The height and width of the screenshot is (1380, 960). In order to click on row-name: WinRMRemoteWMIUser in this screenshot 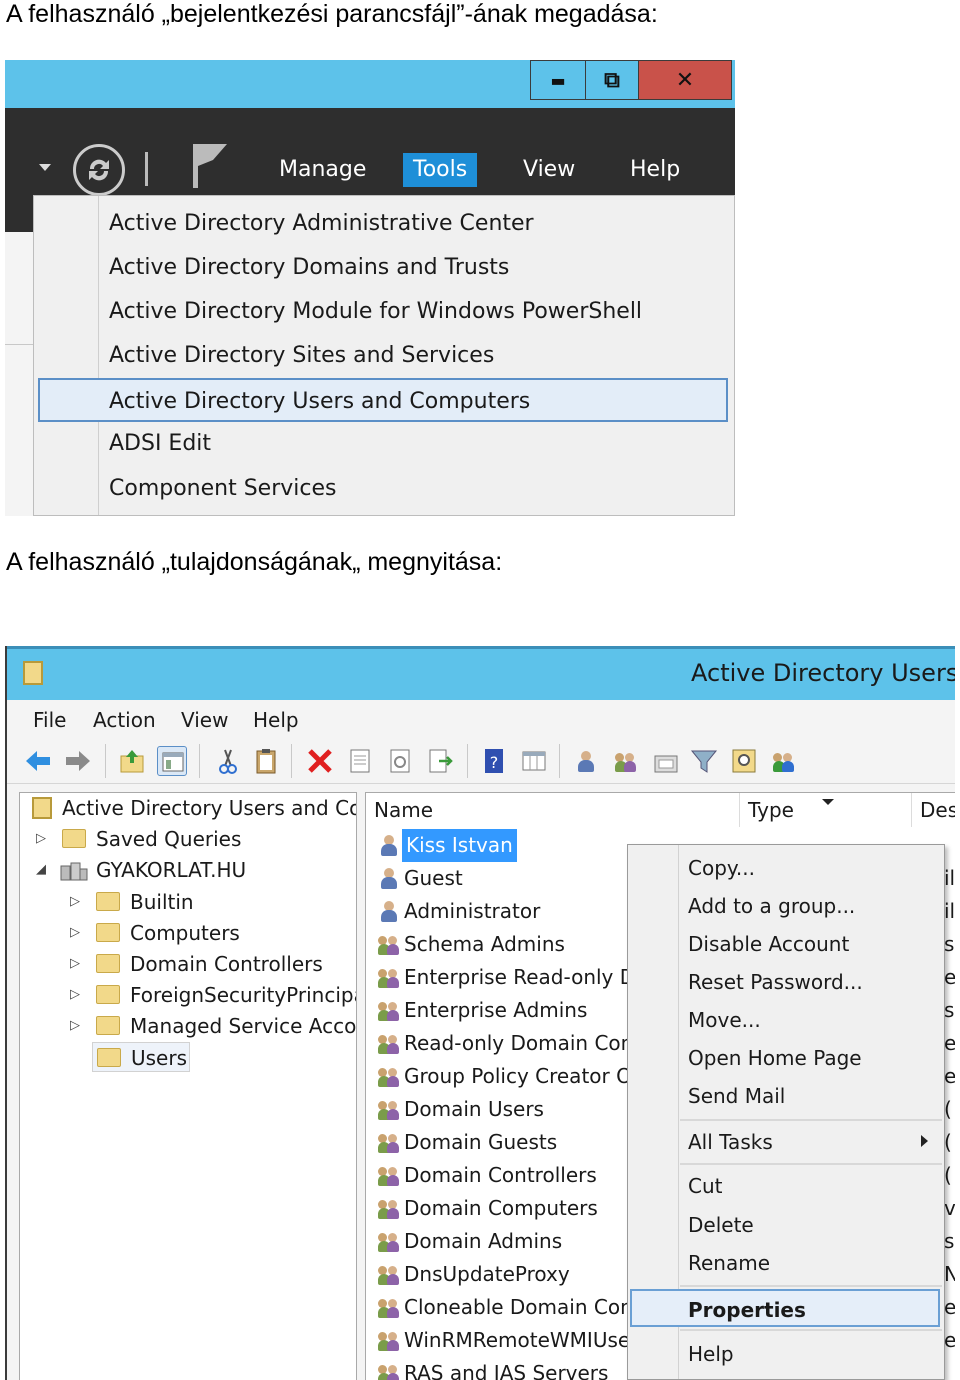, I will do `click(521, 1340)`.